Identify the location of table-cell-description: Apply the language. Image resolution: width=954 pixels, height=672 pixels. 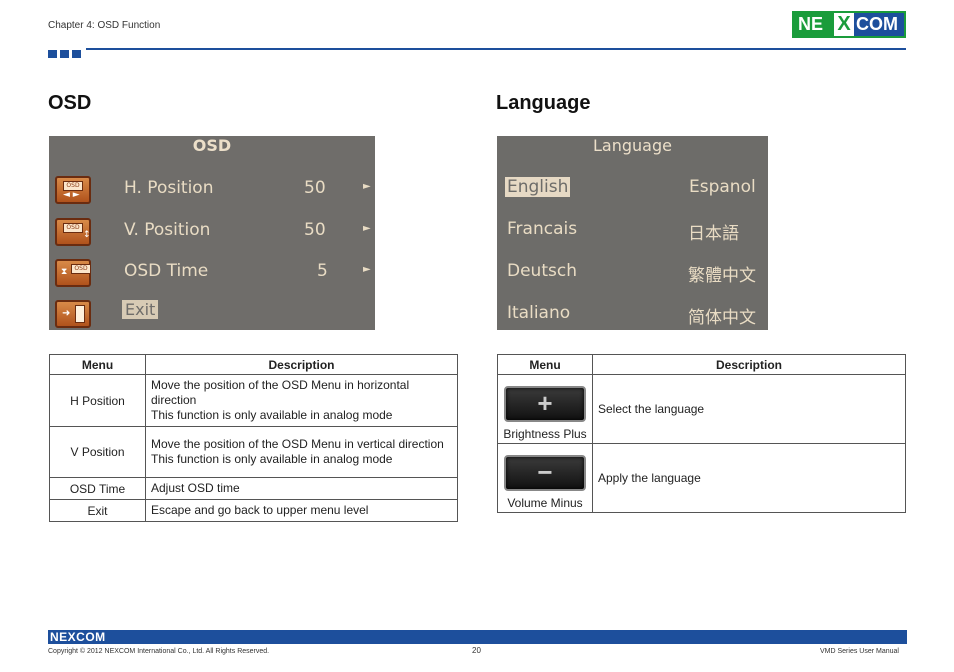
(749, 478).